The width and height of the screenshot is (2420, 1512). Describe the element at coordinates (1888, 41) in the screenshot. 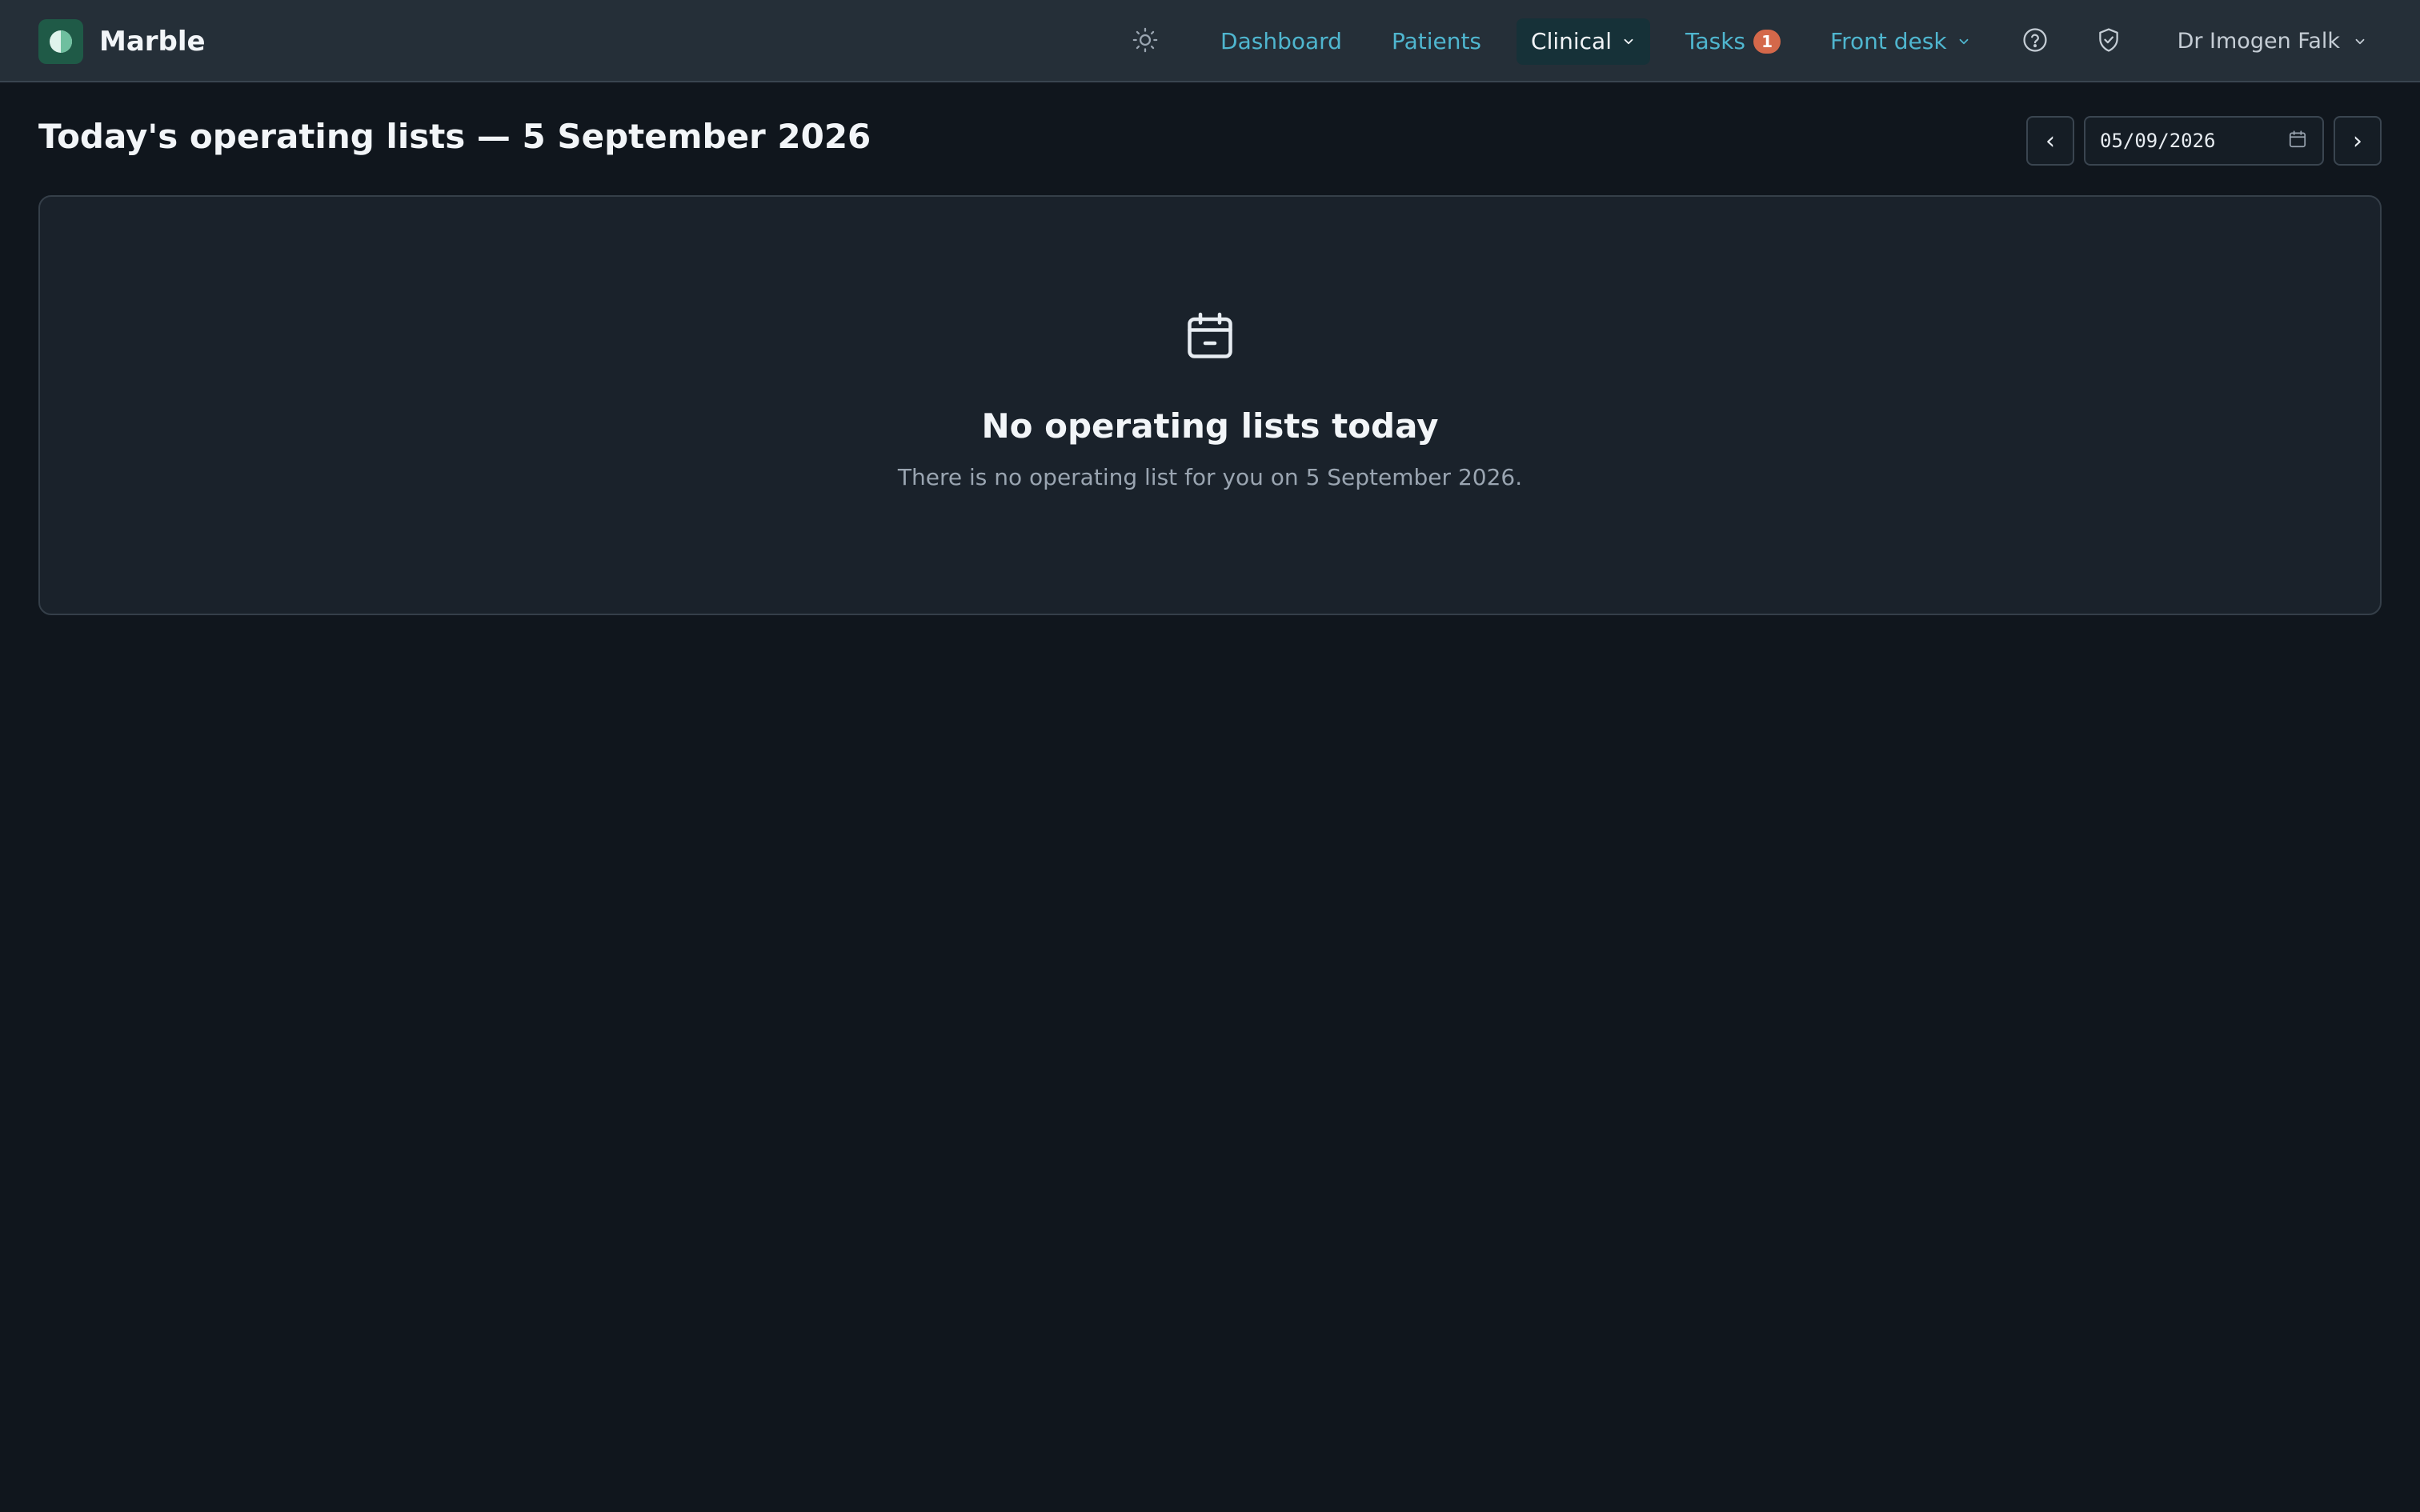

I see `nav-link-label: Front desk` at that location.